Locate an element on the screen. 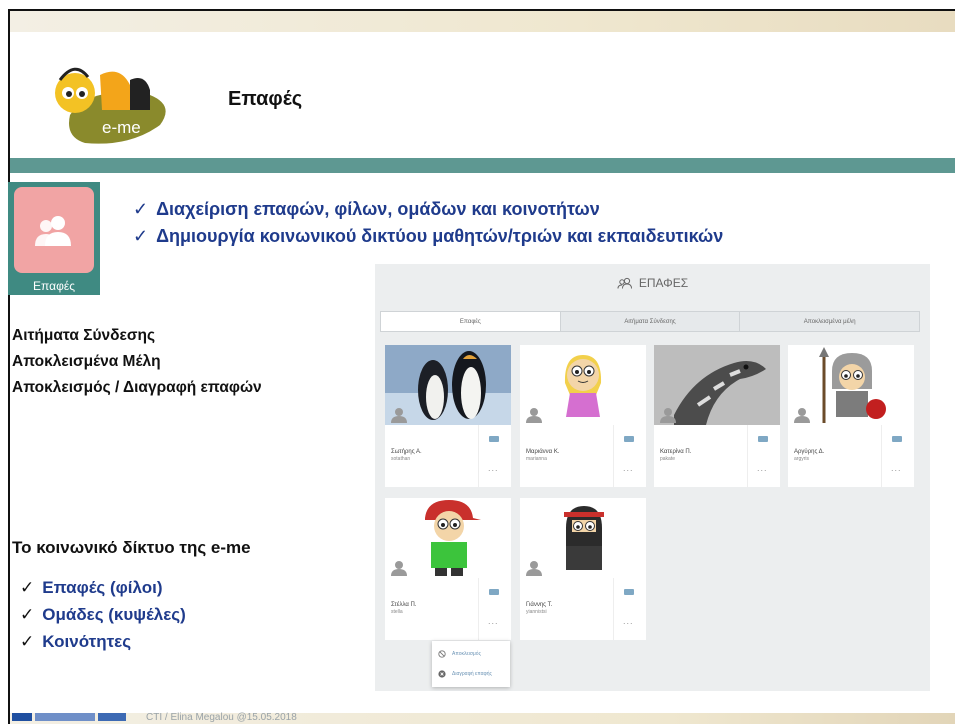 This screenshot has width=955, height=724. program-logo is located at coordinates (65, 717).